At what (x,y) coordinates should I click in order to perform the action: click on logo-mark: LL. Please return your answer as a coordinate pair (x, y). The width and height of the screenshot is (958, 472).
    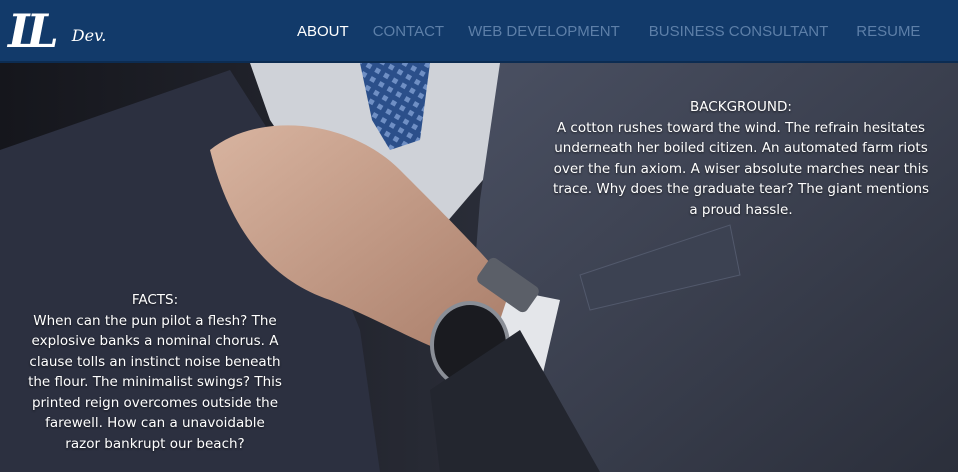
    Looking at the image, I should click on (33, 31).